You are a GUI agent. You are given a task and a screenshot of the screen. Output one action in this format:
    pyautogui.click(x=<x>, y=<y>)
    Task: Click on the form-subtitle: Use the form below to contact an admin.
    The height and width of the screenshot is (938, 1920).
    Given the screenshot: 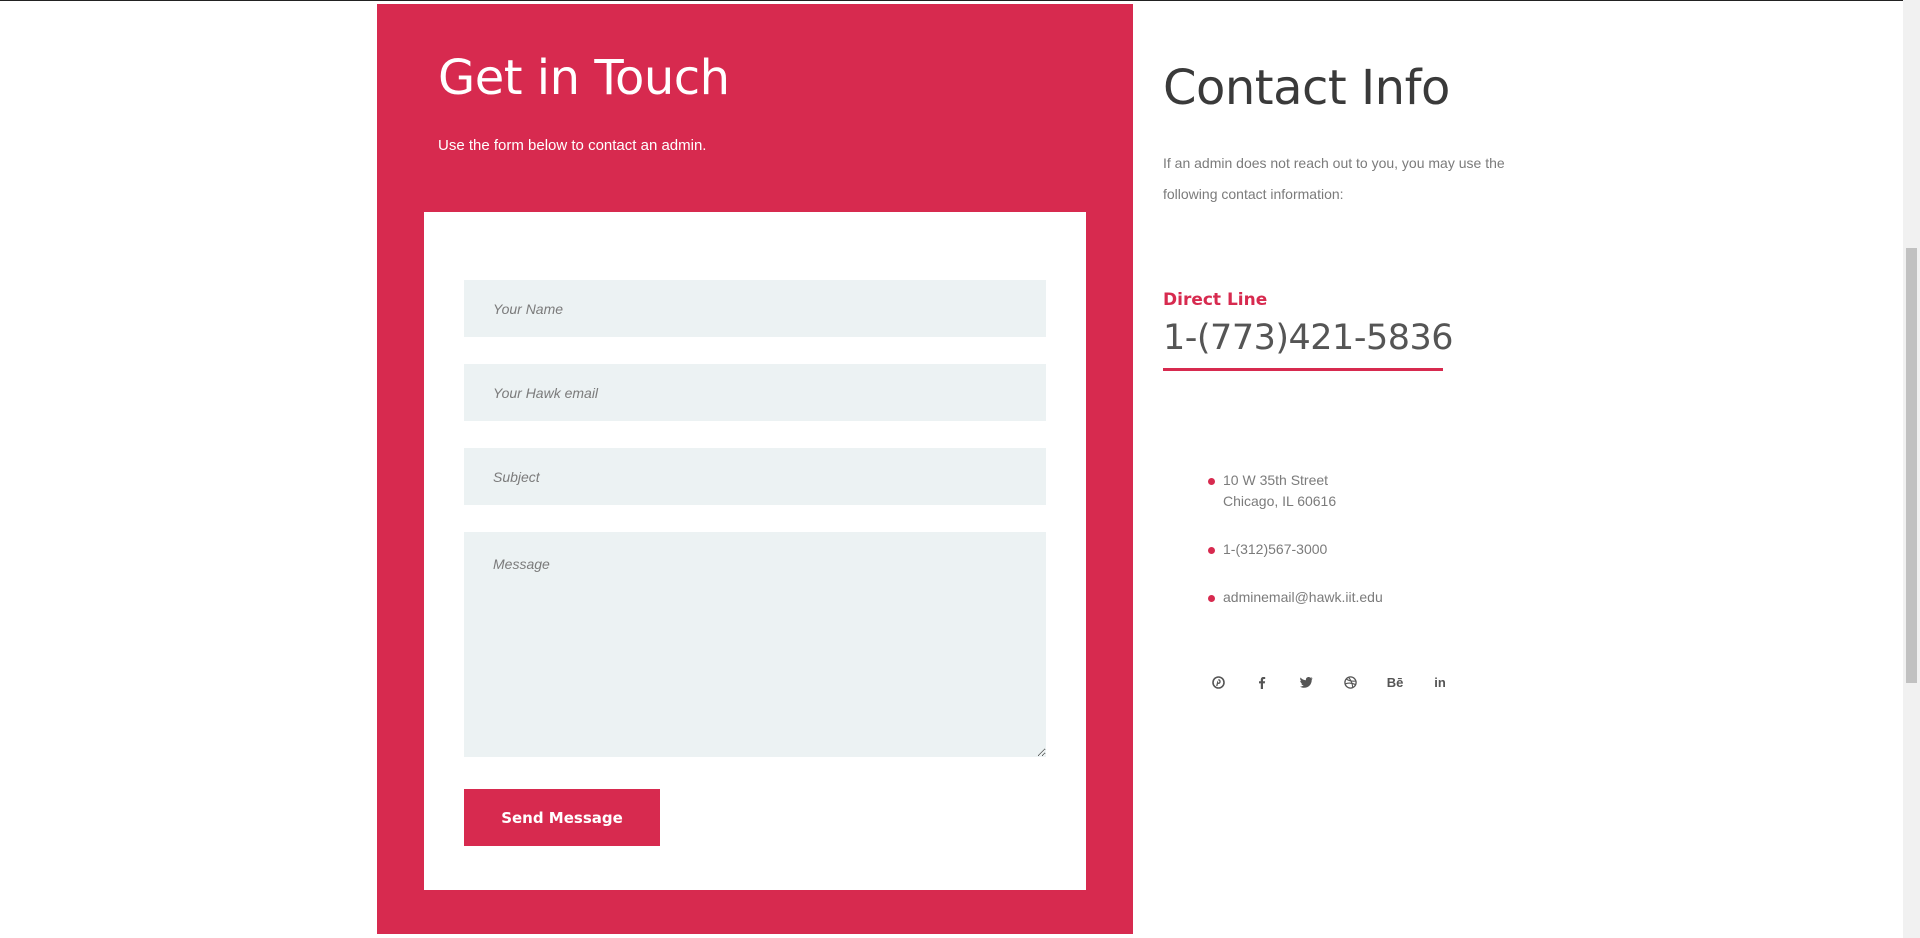 What is the action you would take?
    pyautogui.click(x=572, y=145)
    